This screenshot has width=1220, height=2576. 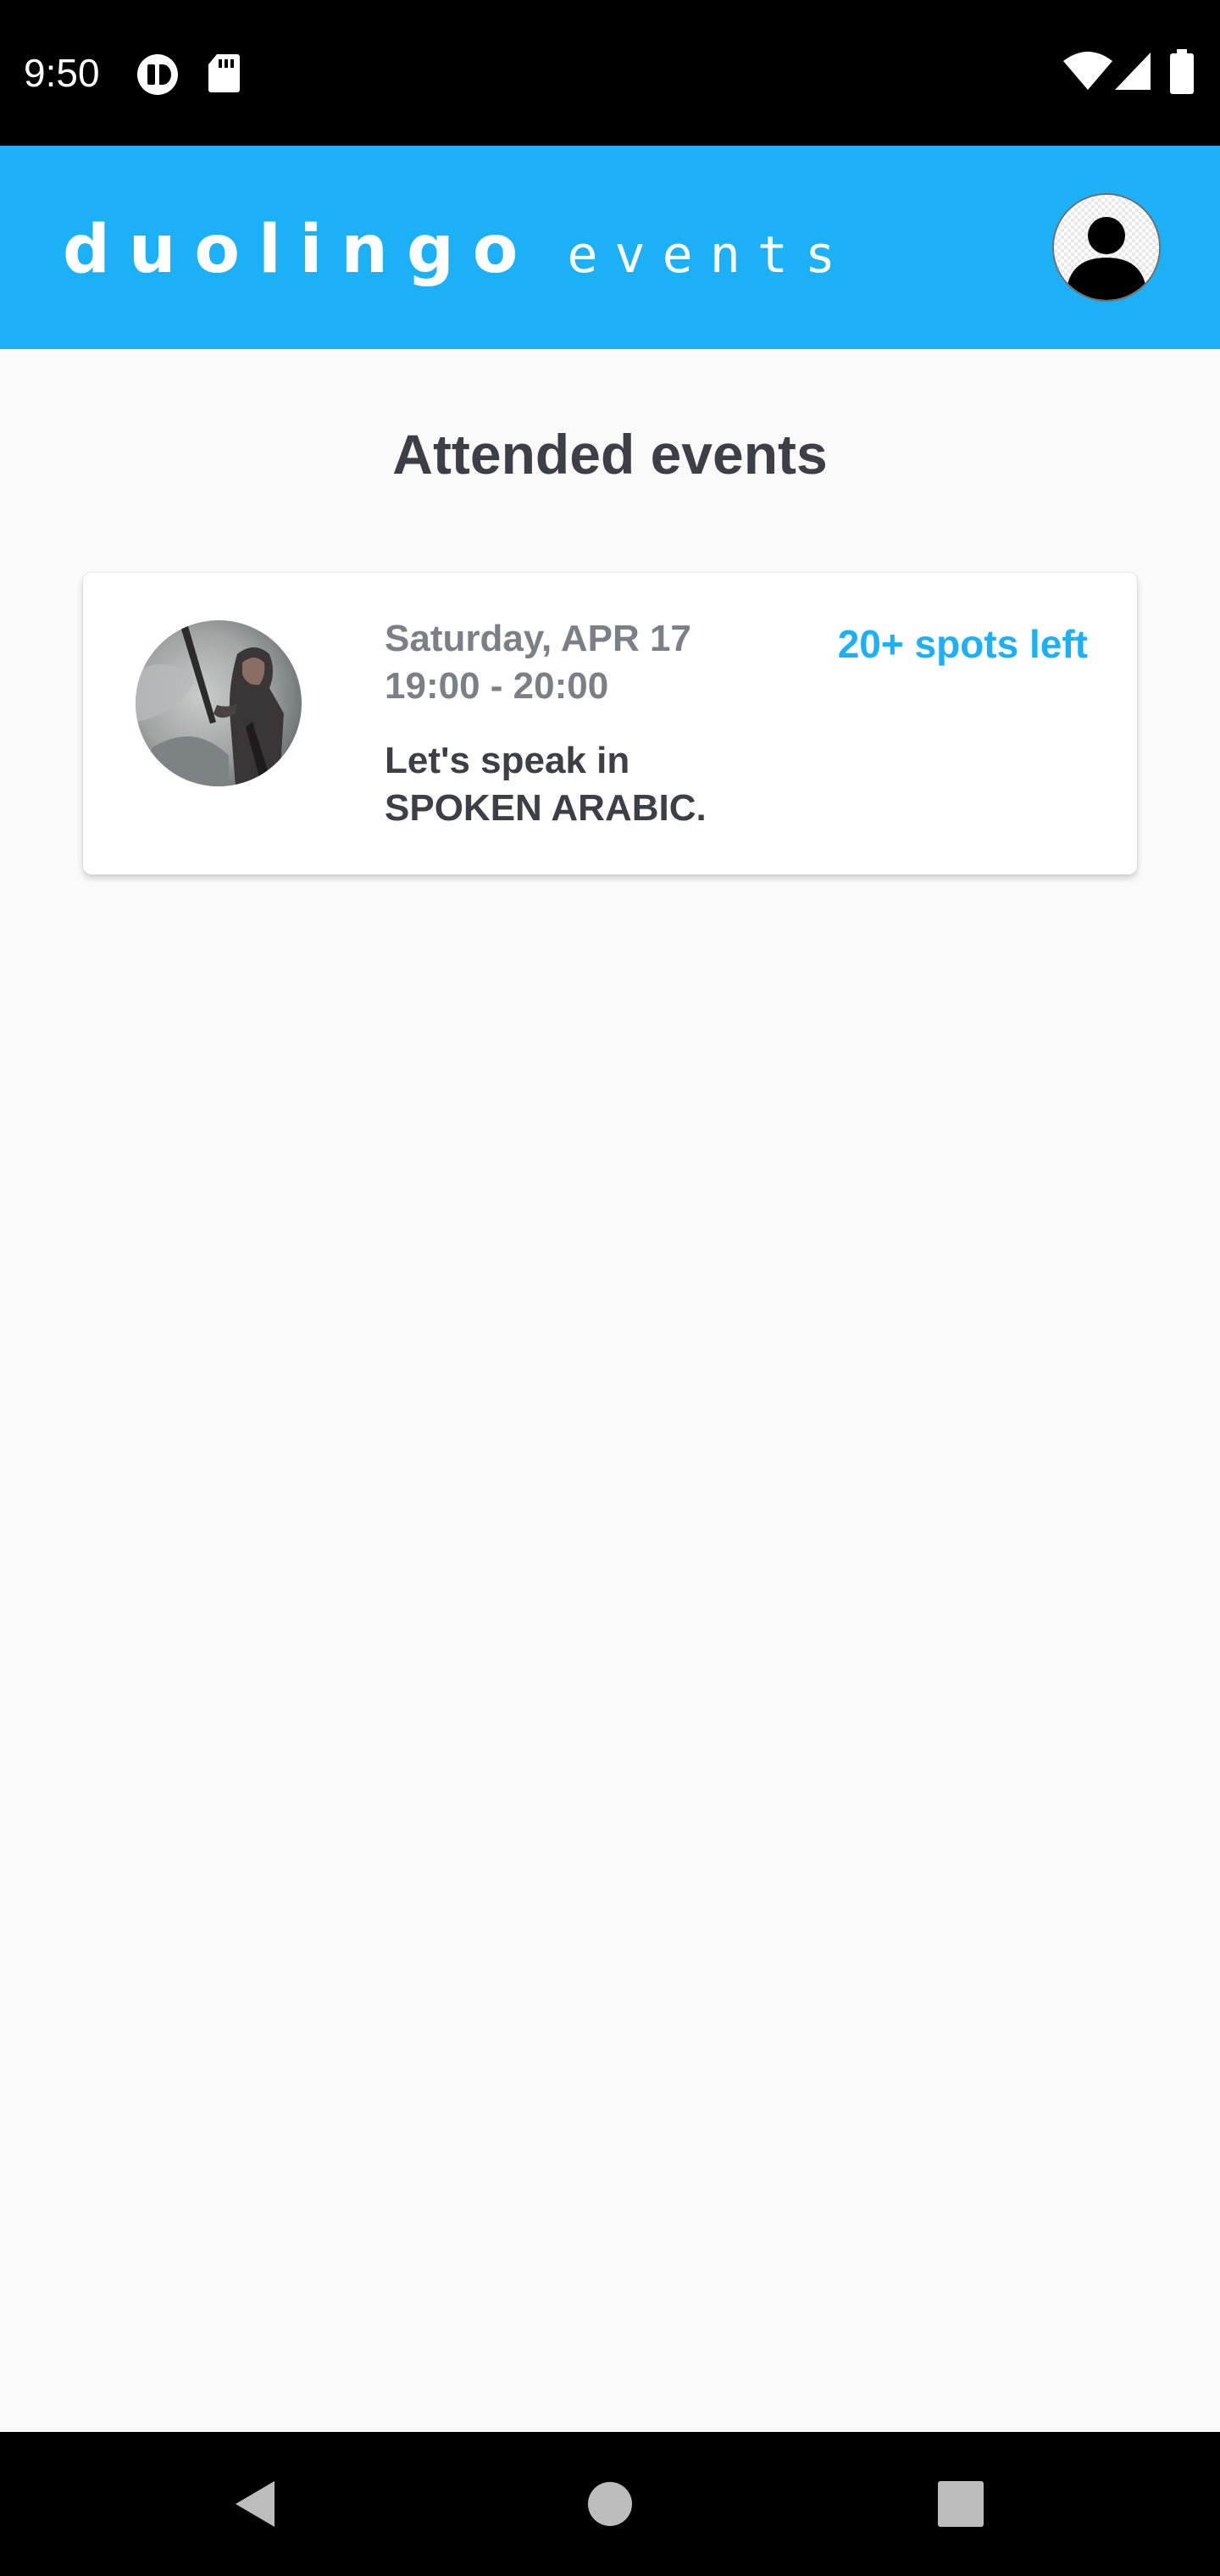 What do you see at coordinates (710, 255) in the screenshot?
I see `brand-suffix: events` at bounding box center [710, 255].